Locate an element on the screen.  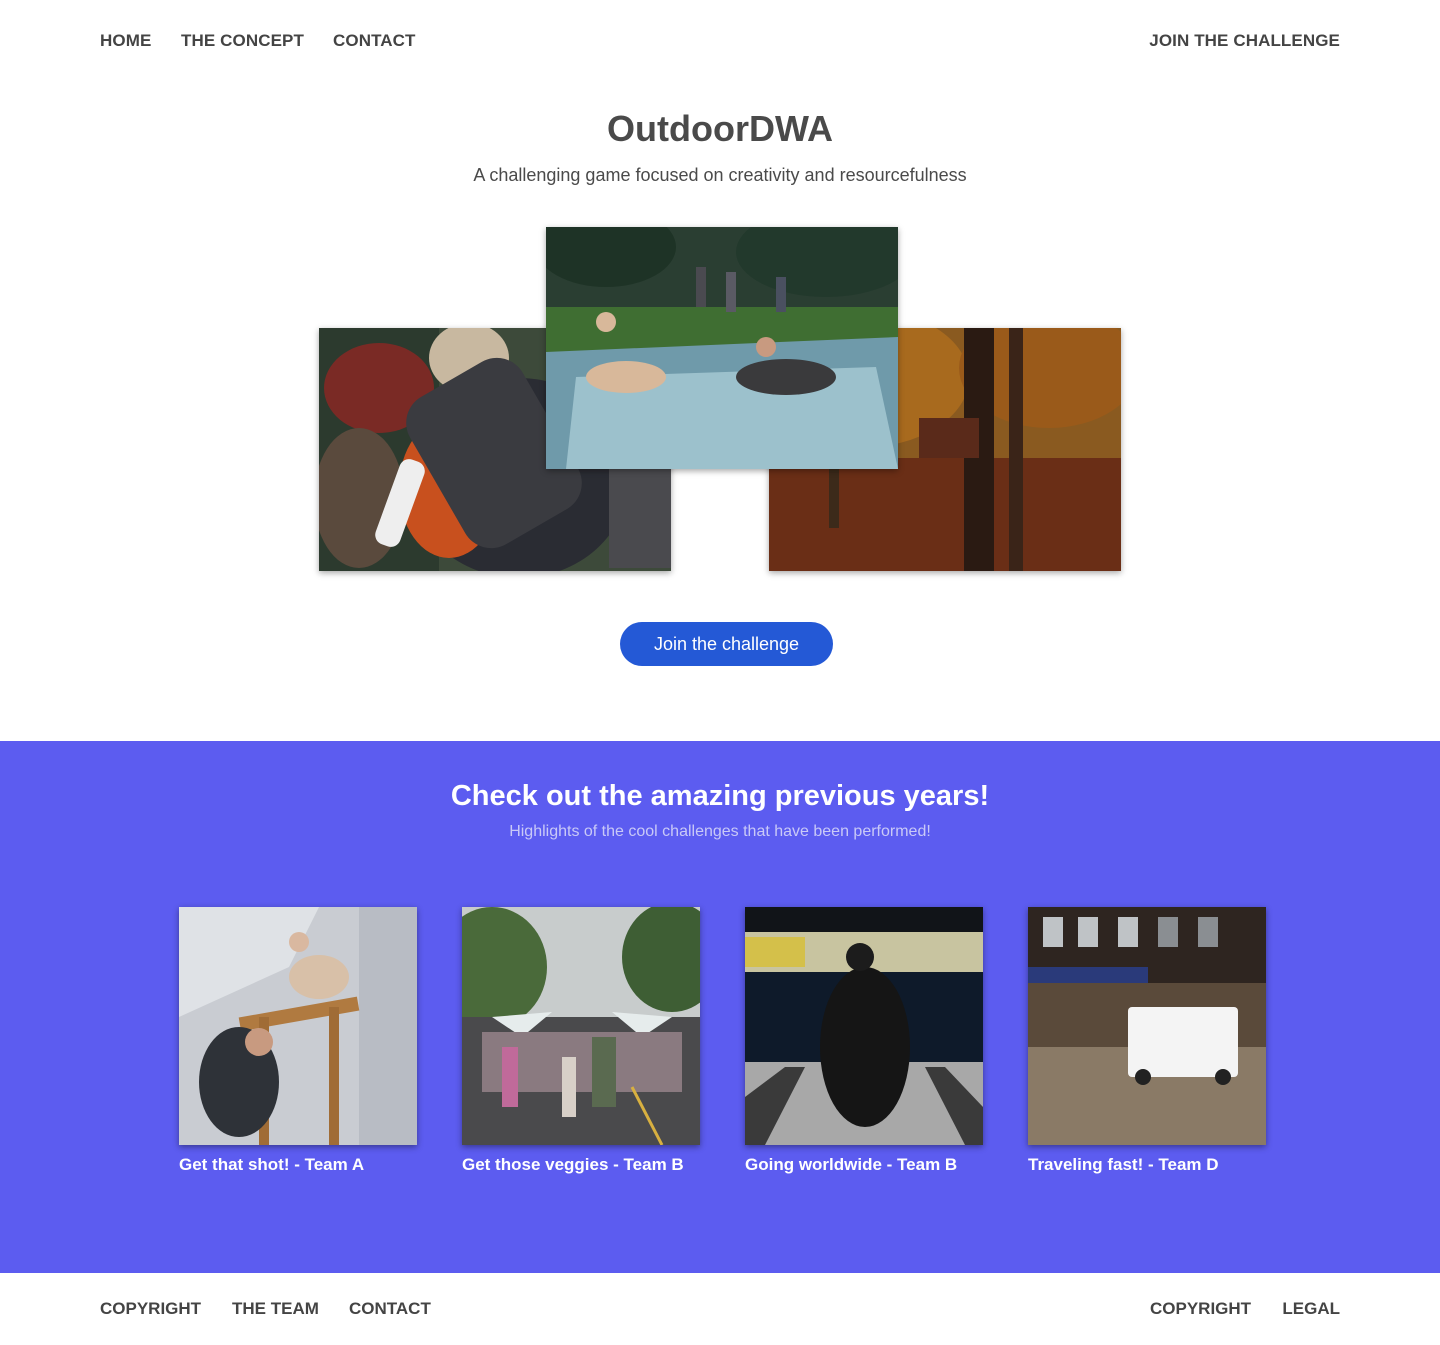
highlight-caption: Going worldwide - Team B is located at coordinates (851, 1164).